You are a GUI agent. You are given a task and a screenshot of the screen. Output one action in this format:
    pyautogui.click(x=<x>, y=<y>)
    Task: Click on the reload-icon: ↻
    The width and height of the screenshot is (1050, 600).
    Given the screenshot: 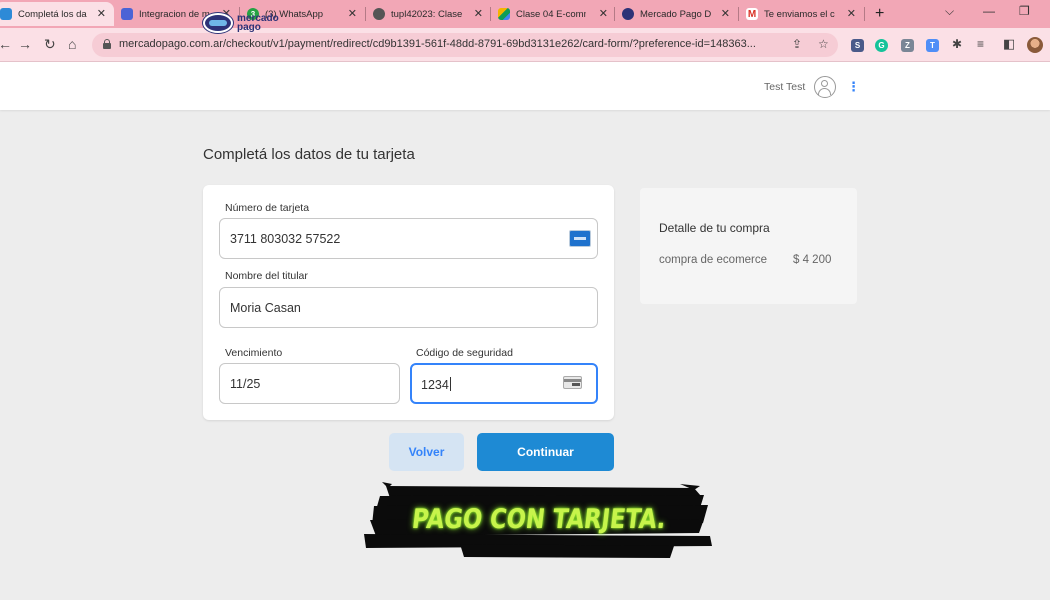 What is the action you would take?
    pyautogui.click(x=50, y=44)
    